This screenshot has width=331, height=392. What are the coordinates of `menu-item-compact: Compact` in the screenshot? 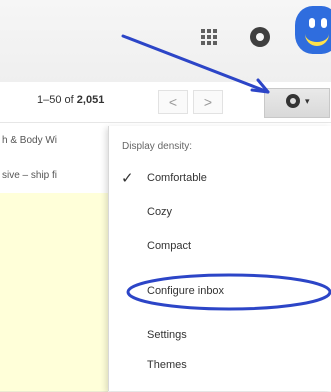 It's located at (220, 247).